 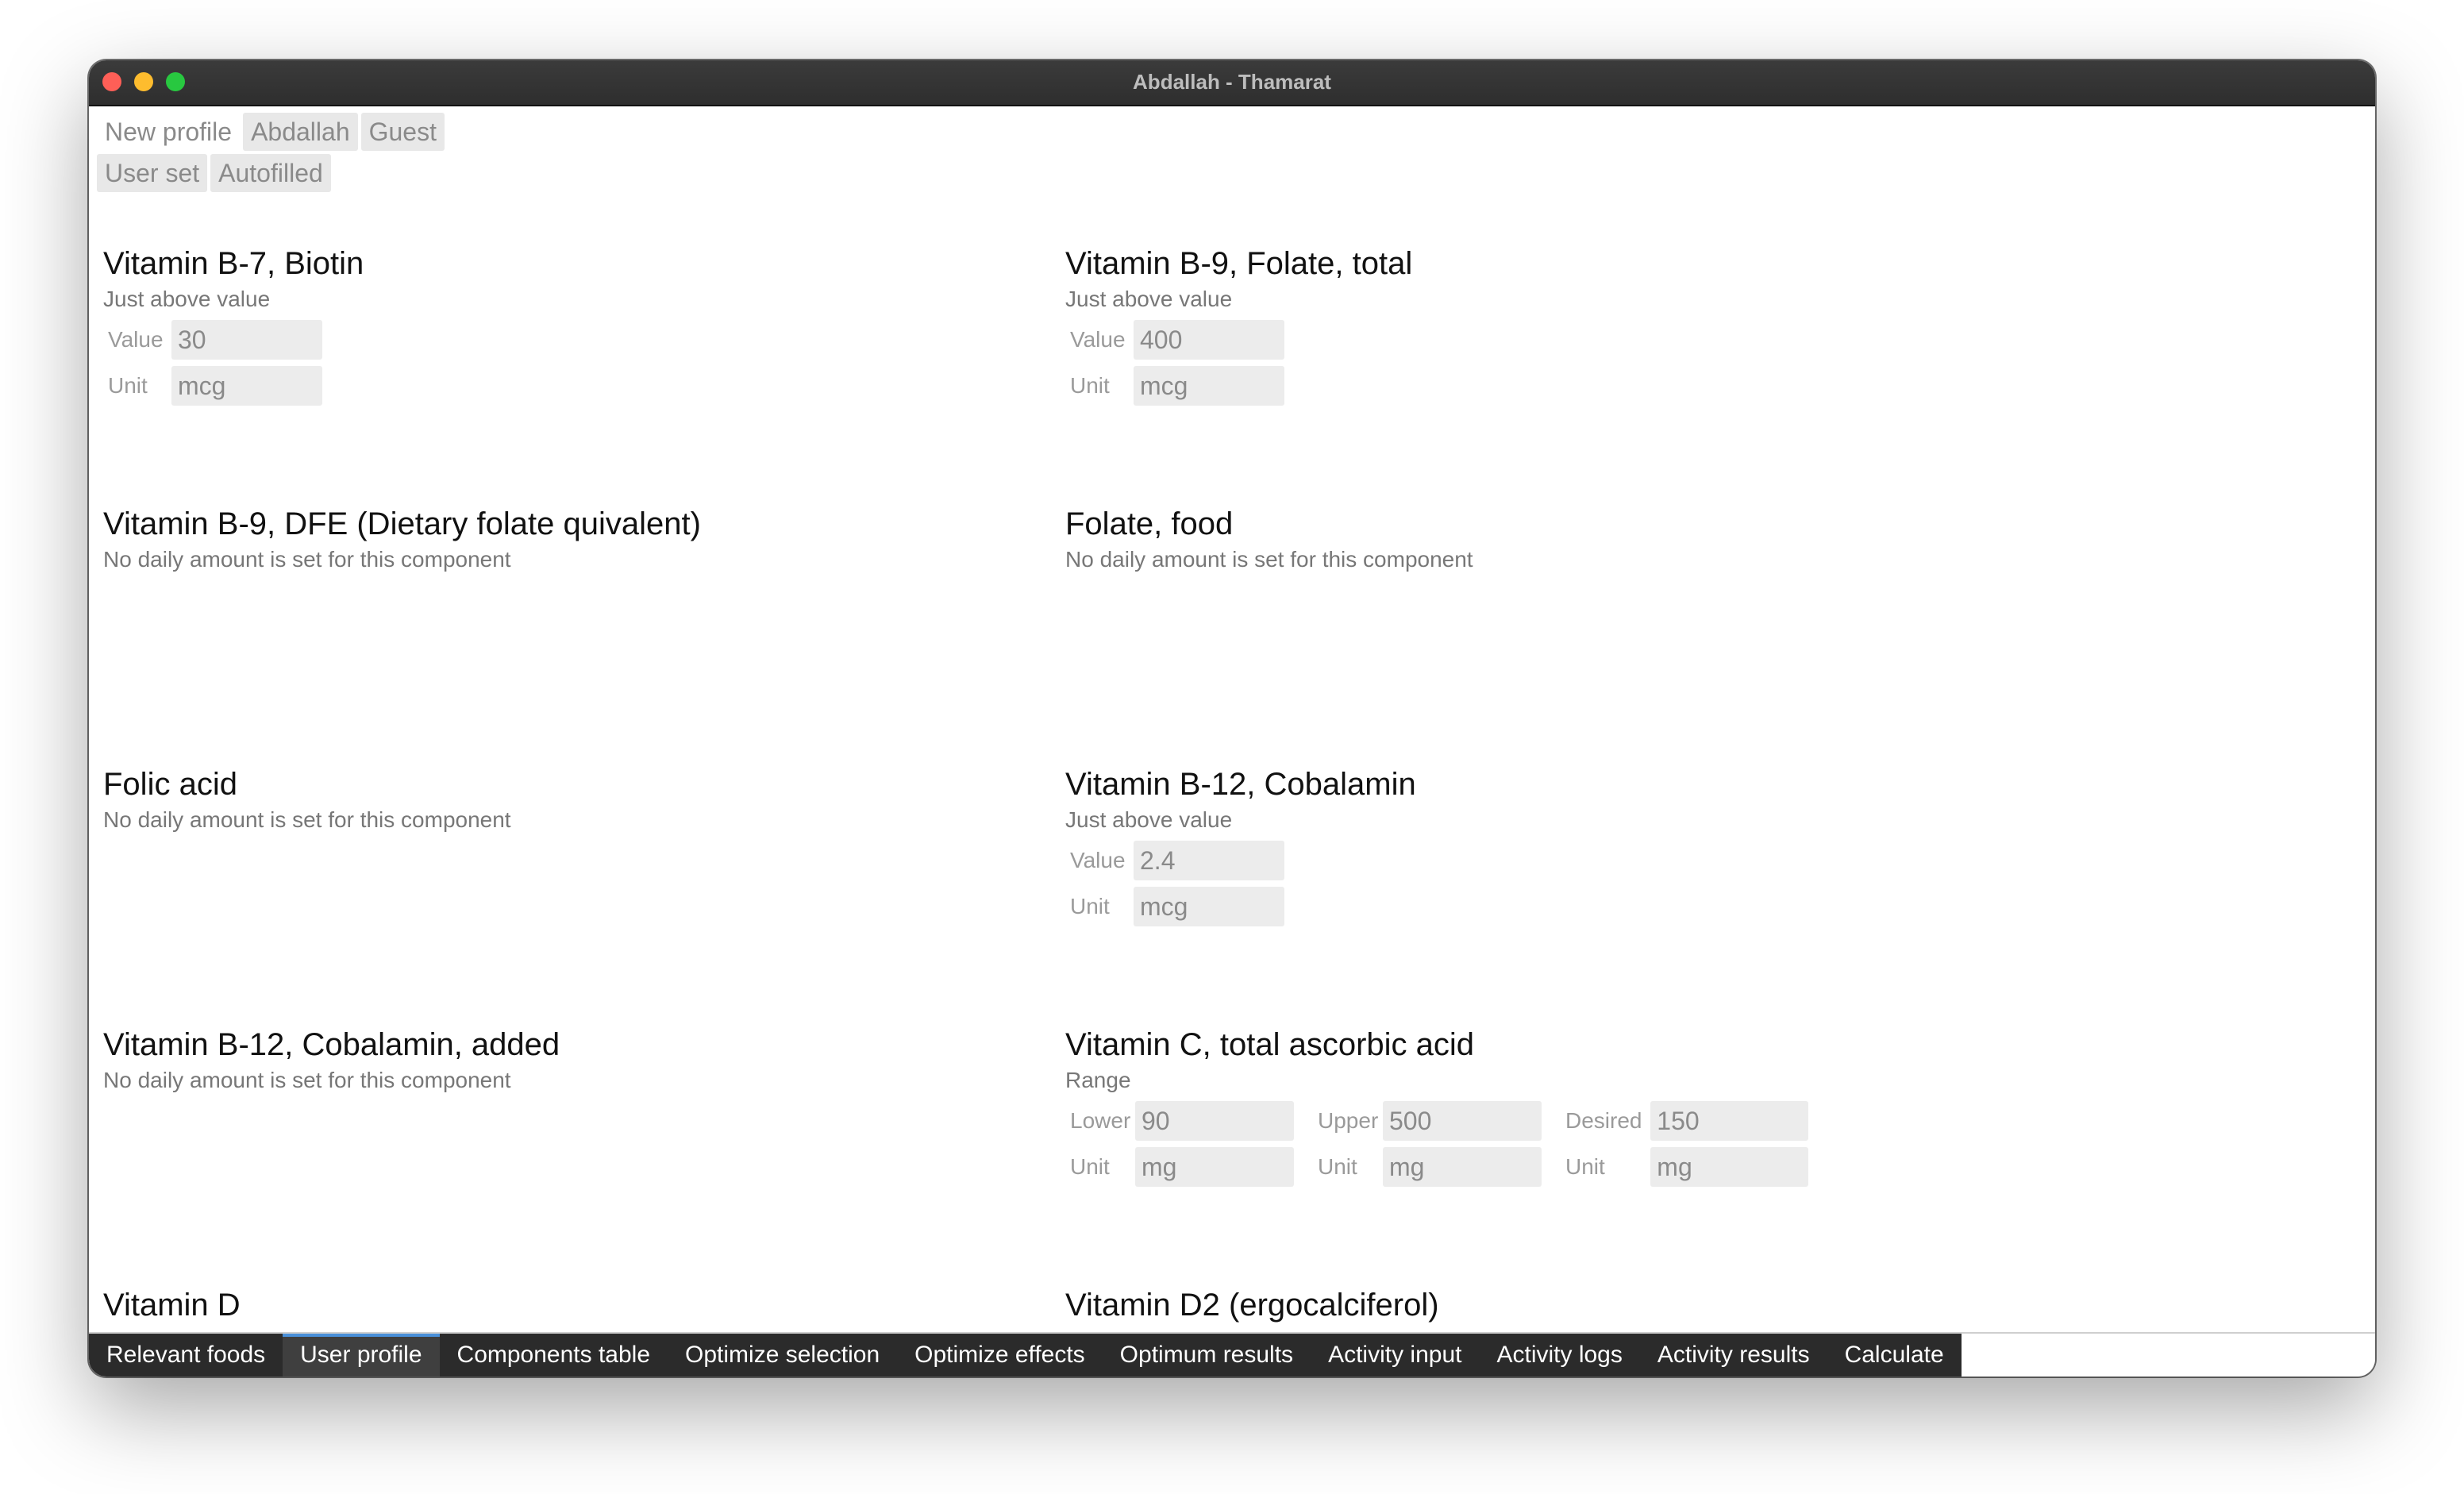 What do you see at coordinates (1209, 860) in the screenshot?
I see `value-input: 2.4` at bounding box center [1209, 860].